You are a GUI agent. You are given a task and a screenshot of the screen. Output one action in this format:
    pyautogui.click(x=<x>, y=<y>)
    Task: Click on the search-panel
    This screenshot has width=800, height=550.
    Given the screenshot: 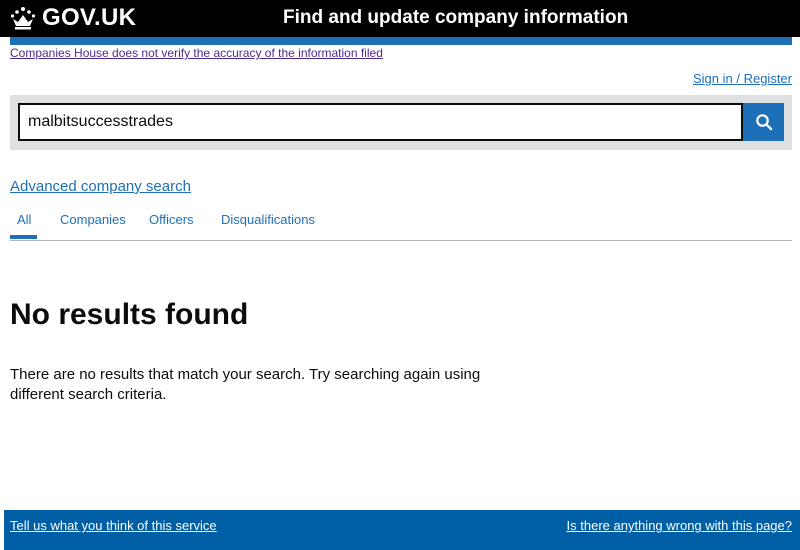 What is the action you would take?
    pyautogui.click(x=401, y=122)
    